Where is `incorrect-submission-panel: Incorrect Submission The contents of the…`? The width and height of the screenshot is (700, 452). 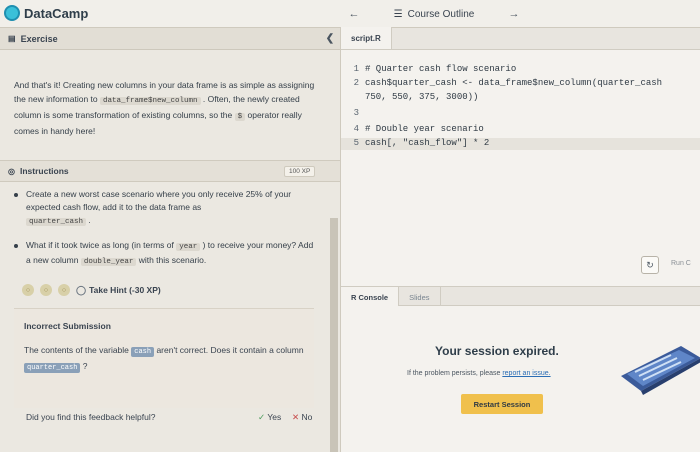 incorrect-submission-panel: Incorrect Submission The contents of the… is located at coordinates (164, 358).